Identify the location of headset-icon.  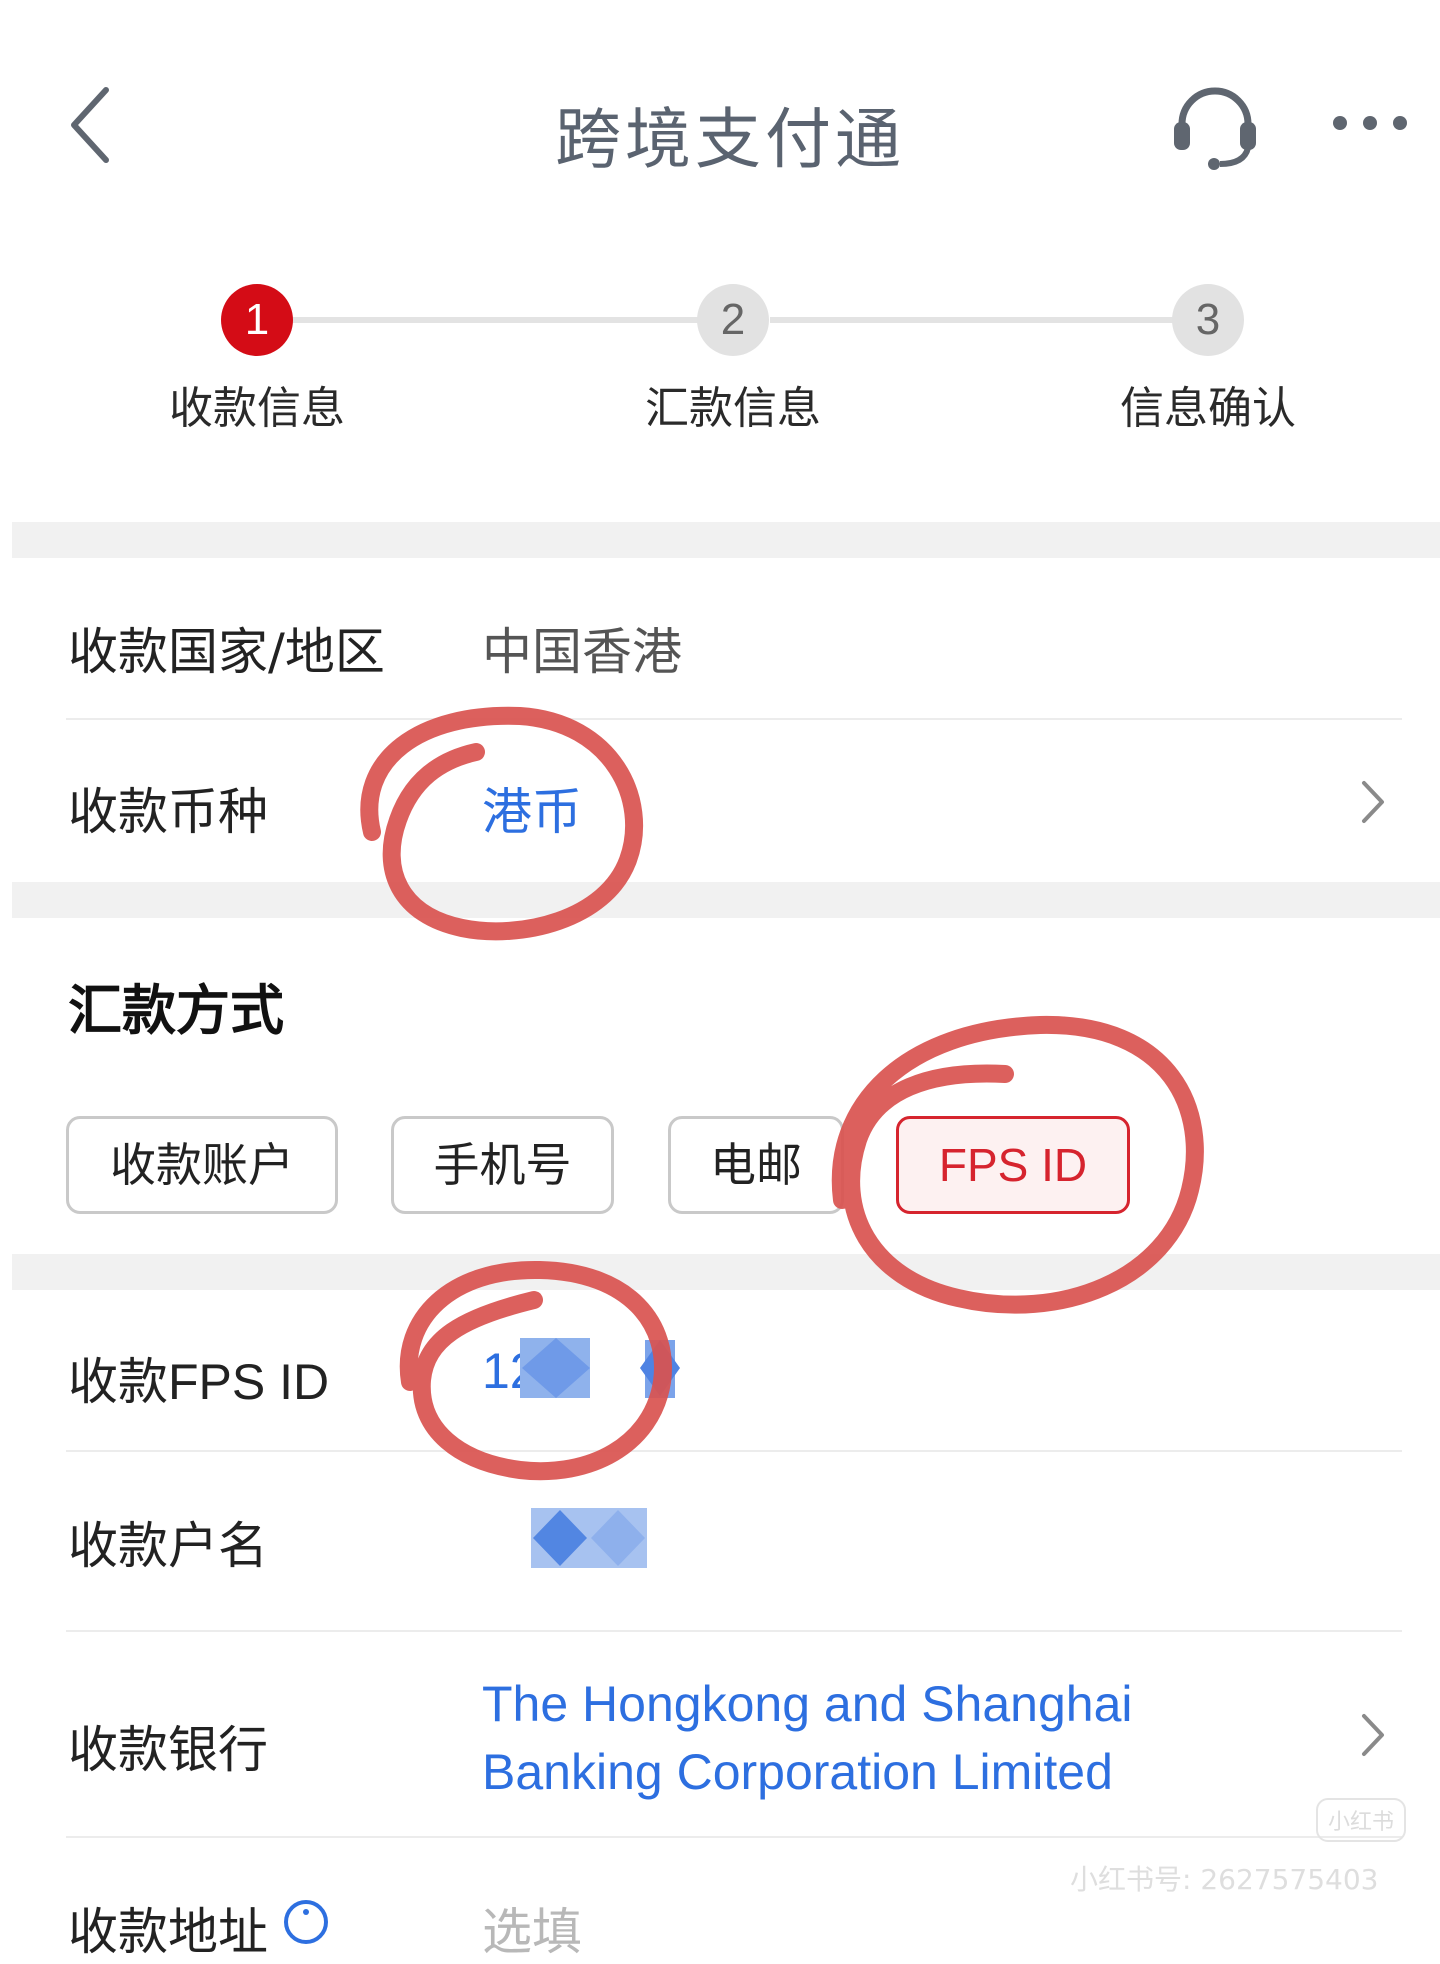
(1215, 125).